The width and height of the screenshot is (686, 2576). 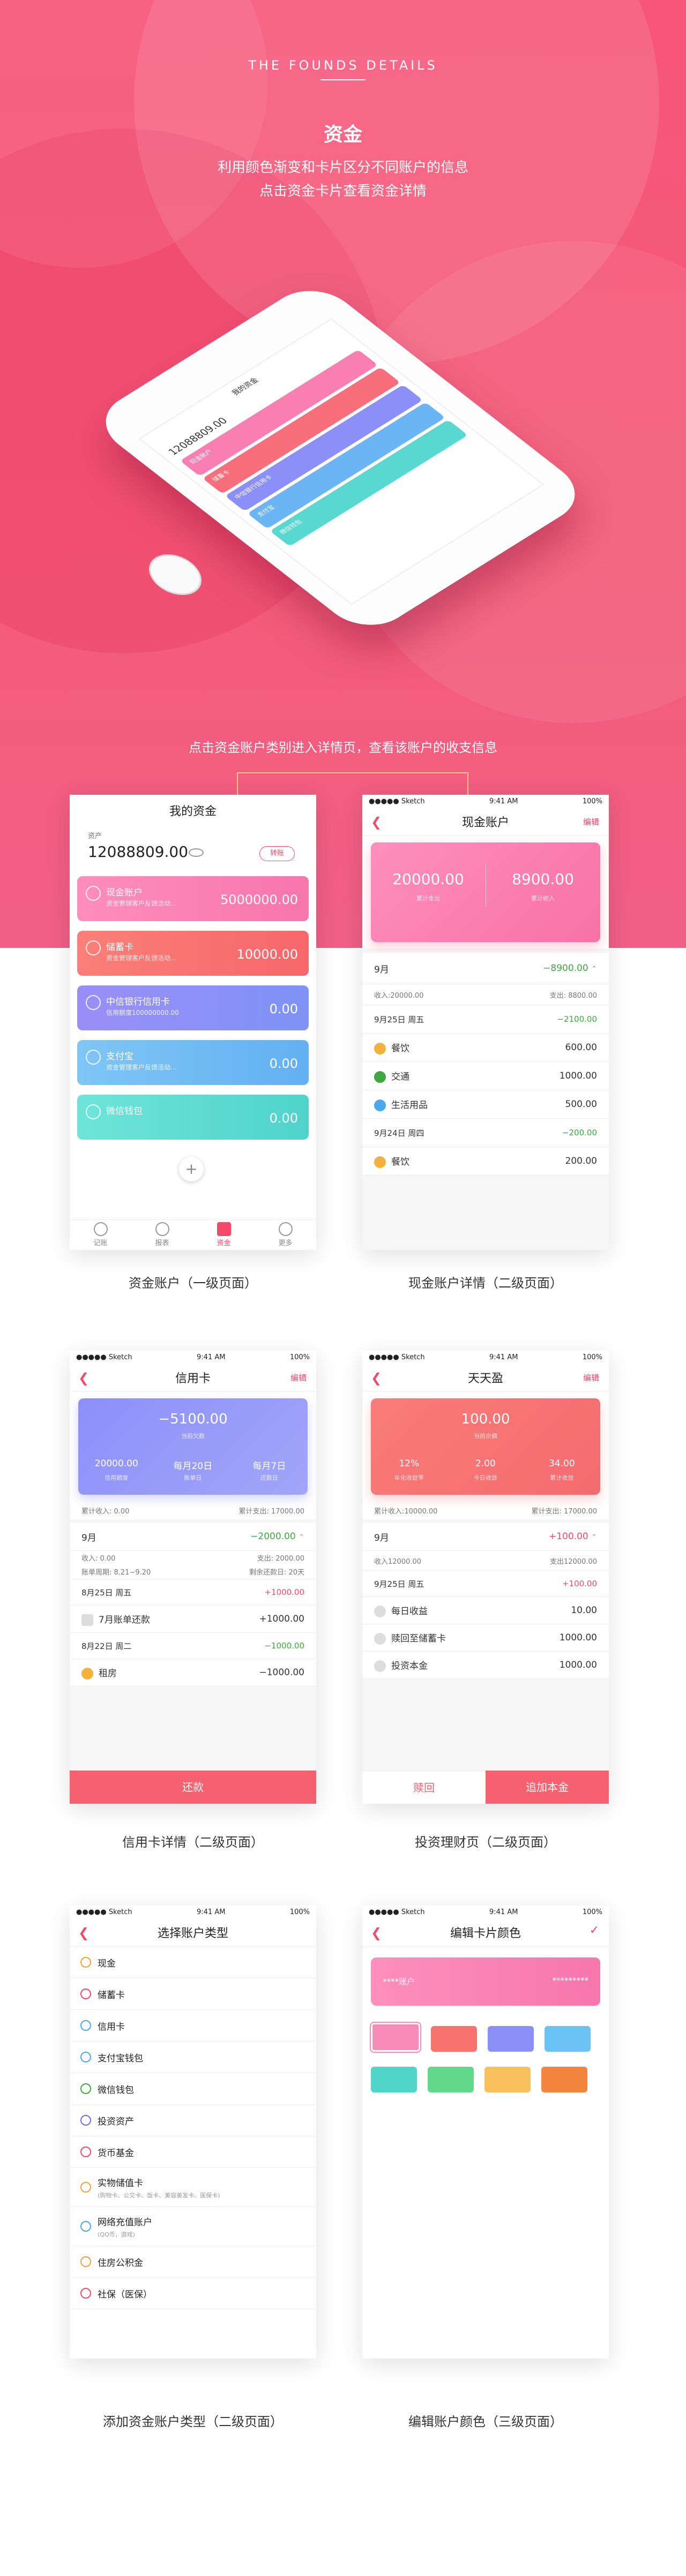 What do you see at coordinates (116, 2121) in the screenshot?
I see `item-label: 投资资产` at bounding box center [116, 2121].